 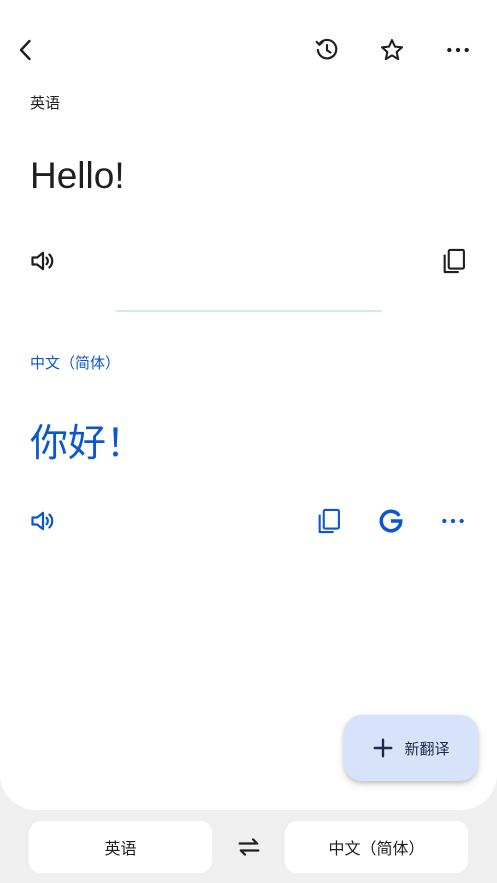 I want to click on google-icon, so click(x=391, y=521).